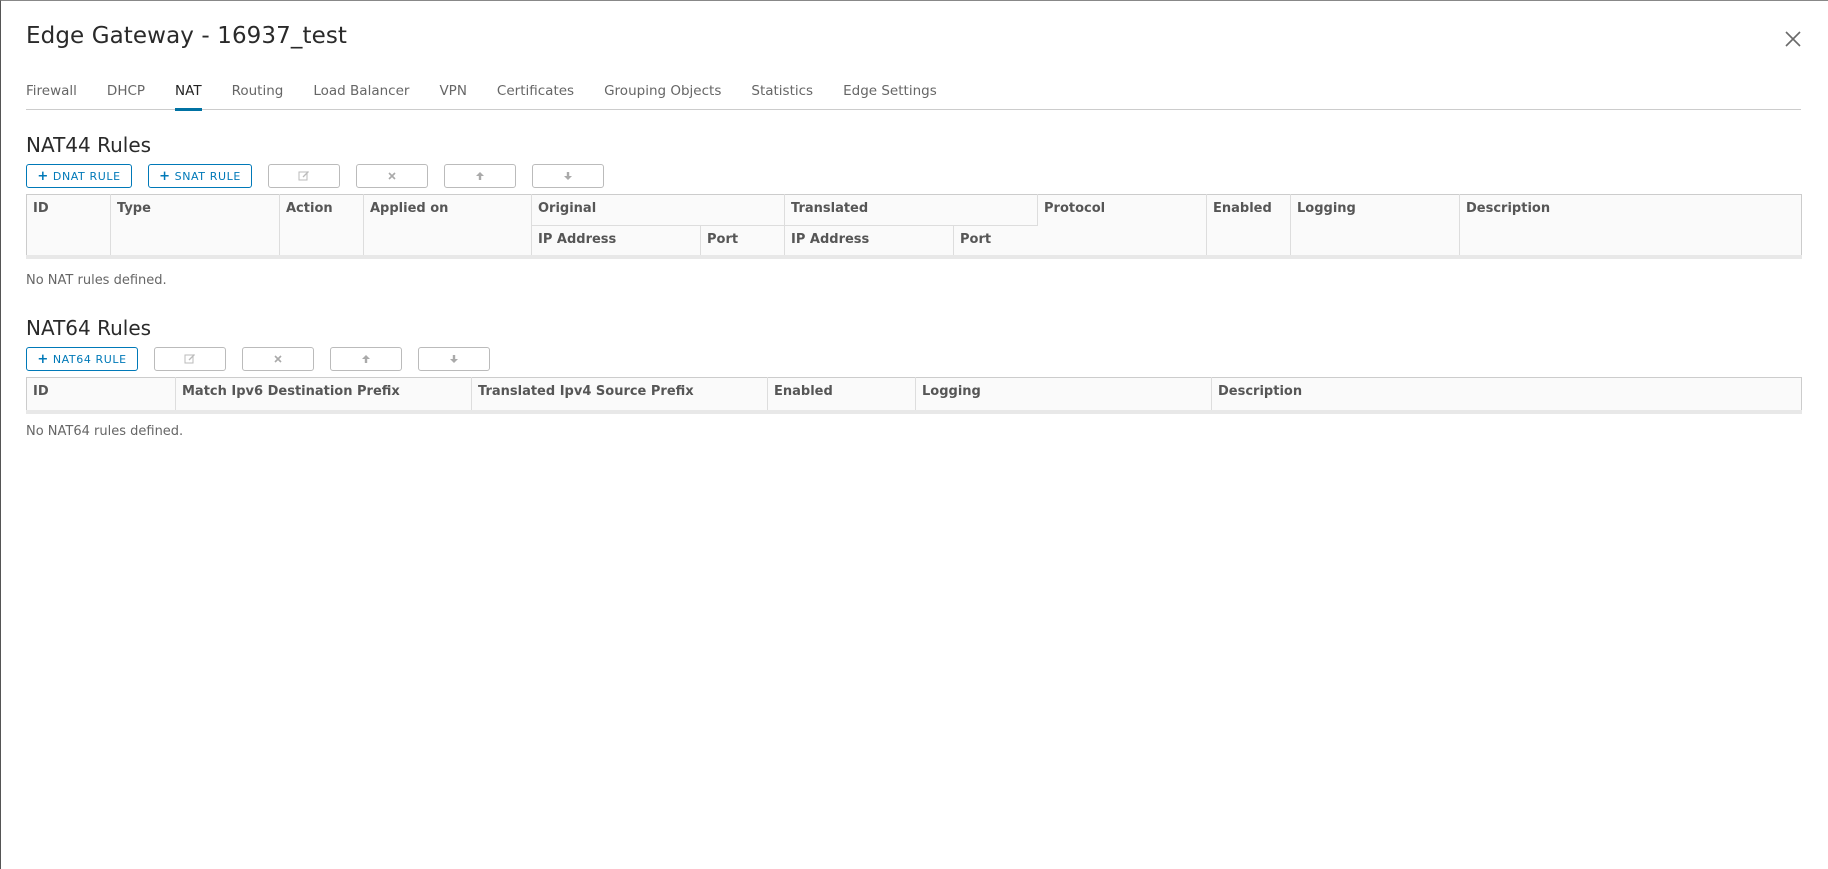 The width and height of the screenshot is (1828, 869). I want to click on move-up-nat64-button, so click(366, 359).